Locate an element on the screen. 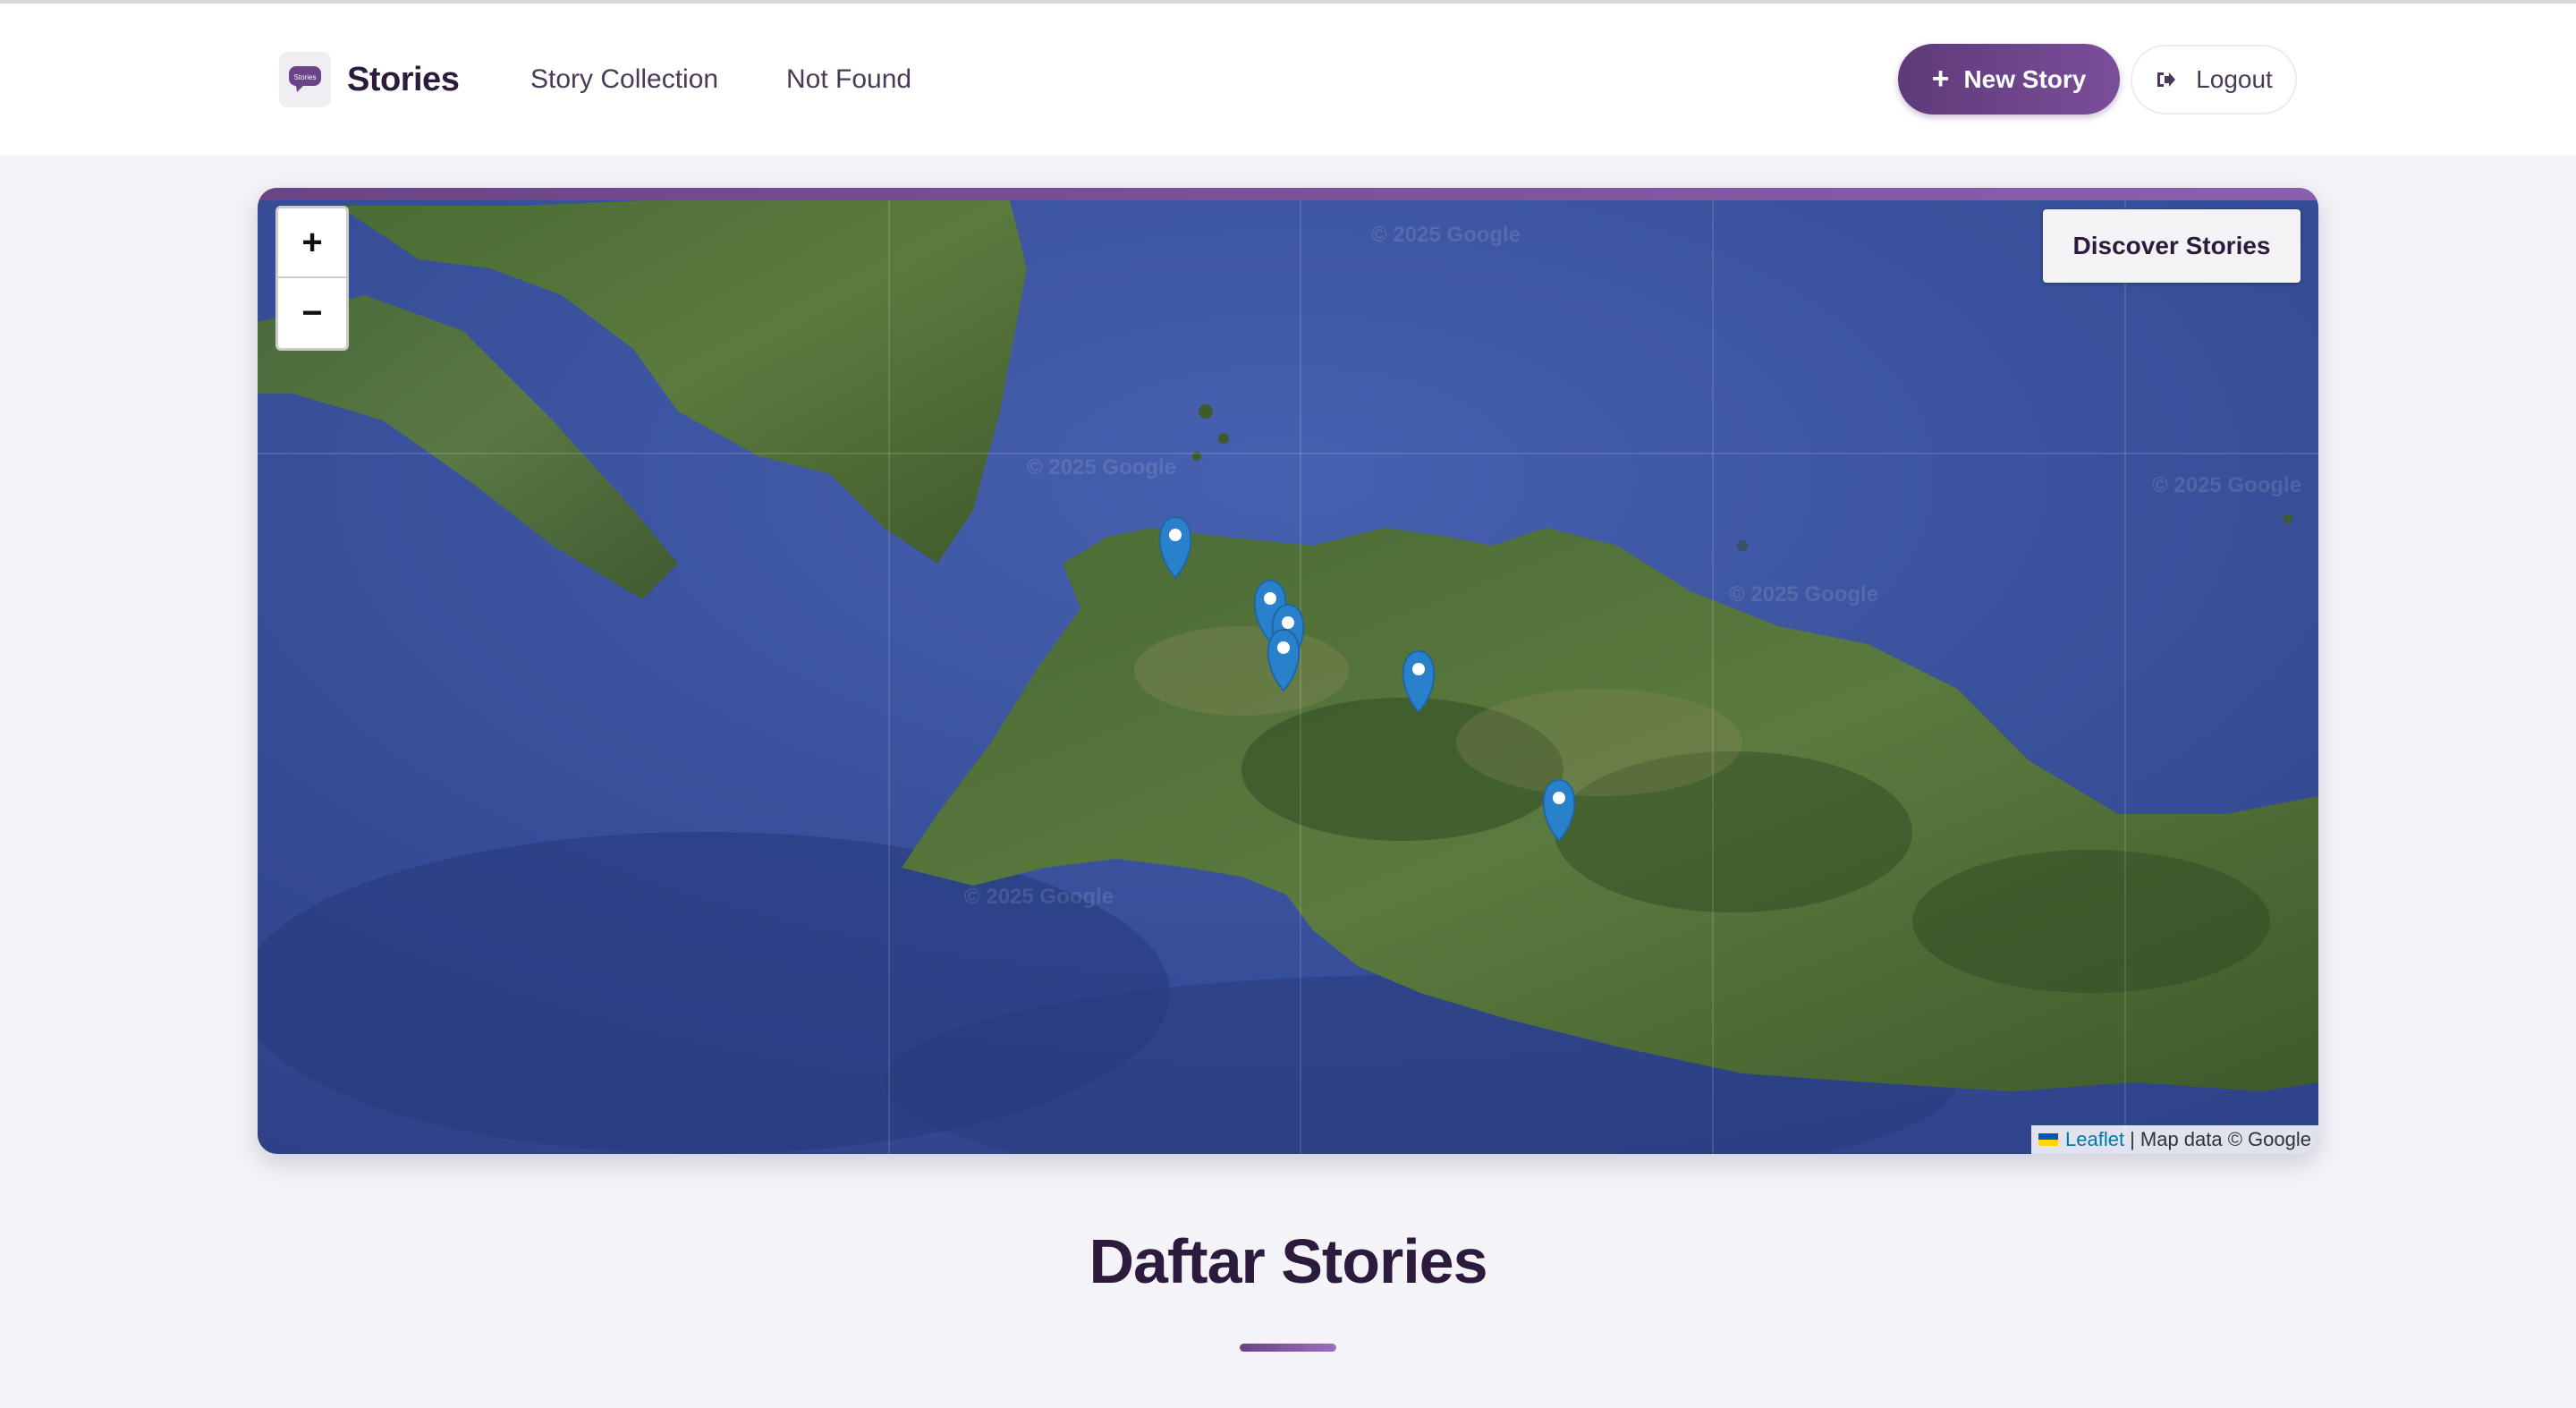  zoom-out-button: − is located at coordinates (312, 313).